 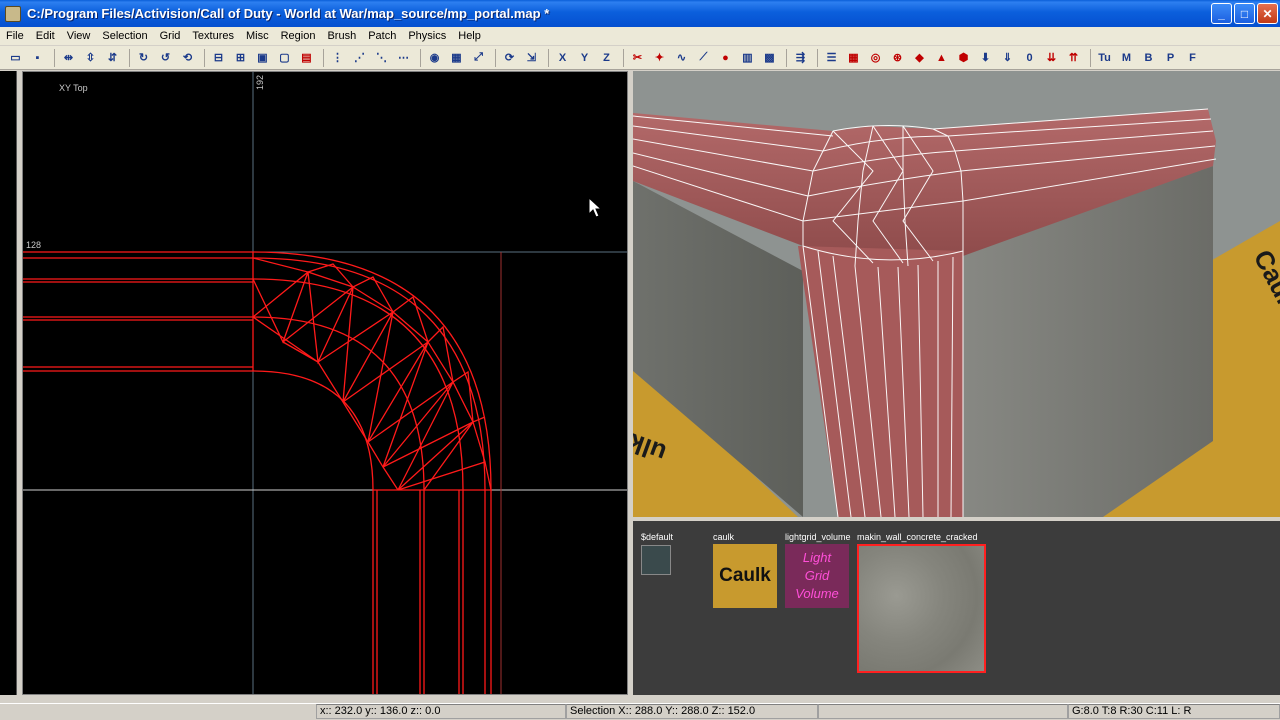 What do you see at coordinates (240, 57) in the screenshot?
I see `csg-merge-button: ⊞` at bounding box center [240, 57].